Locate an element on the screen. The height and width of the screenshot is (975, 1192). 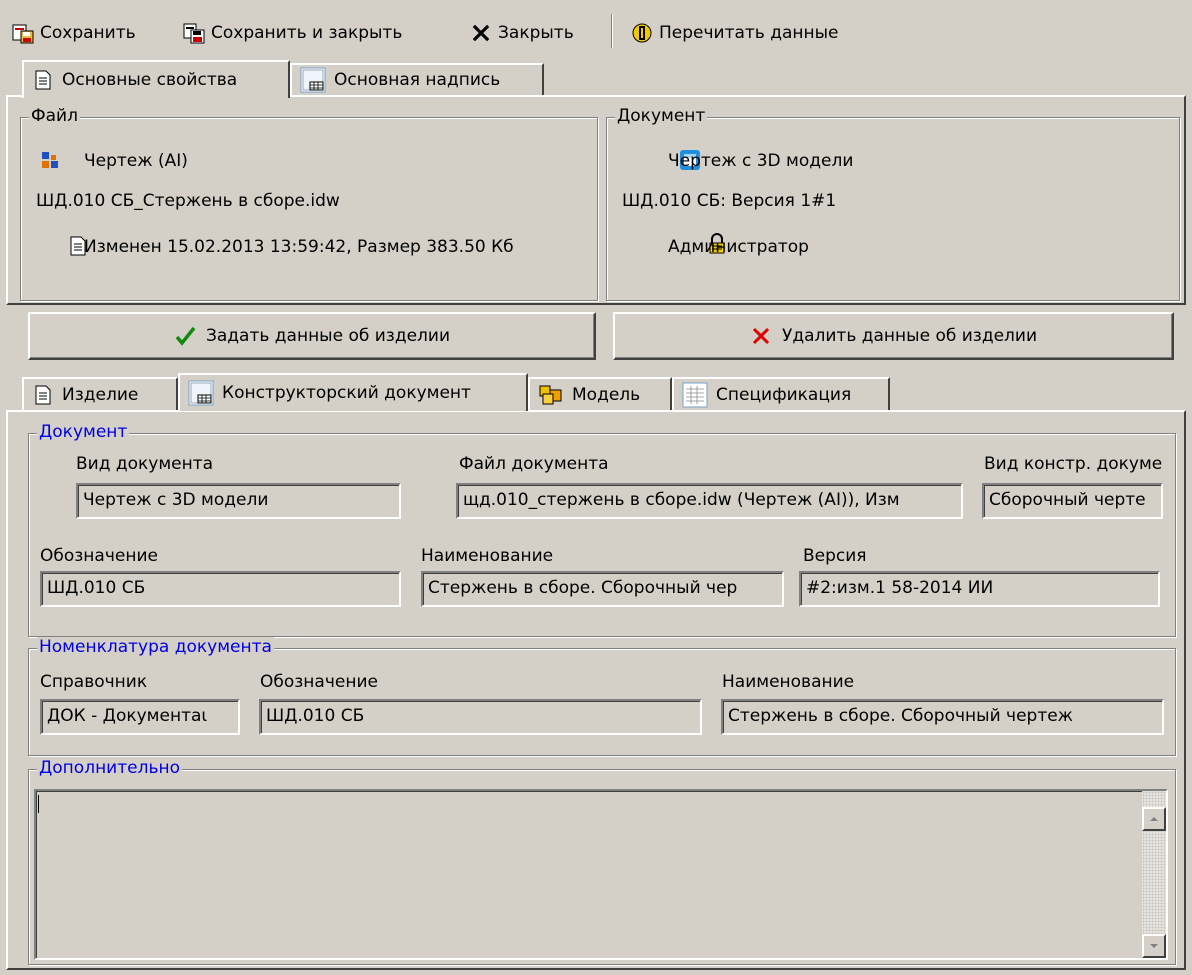
reload-label: Перечитать данные is located at coordinates (749, 33).